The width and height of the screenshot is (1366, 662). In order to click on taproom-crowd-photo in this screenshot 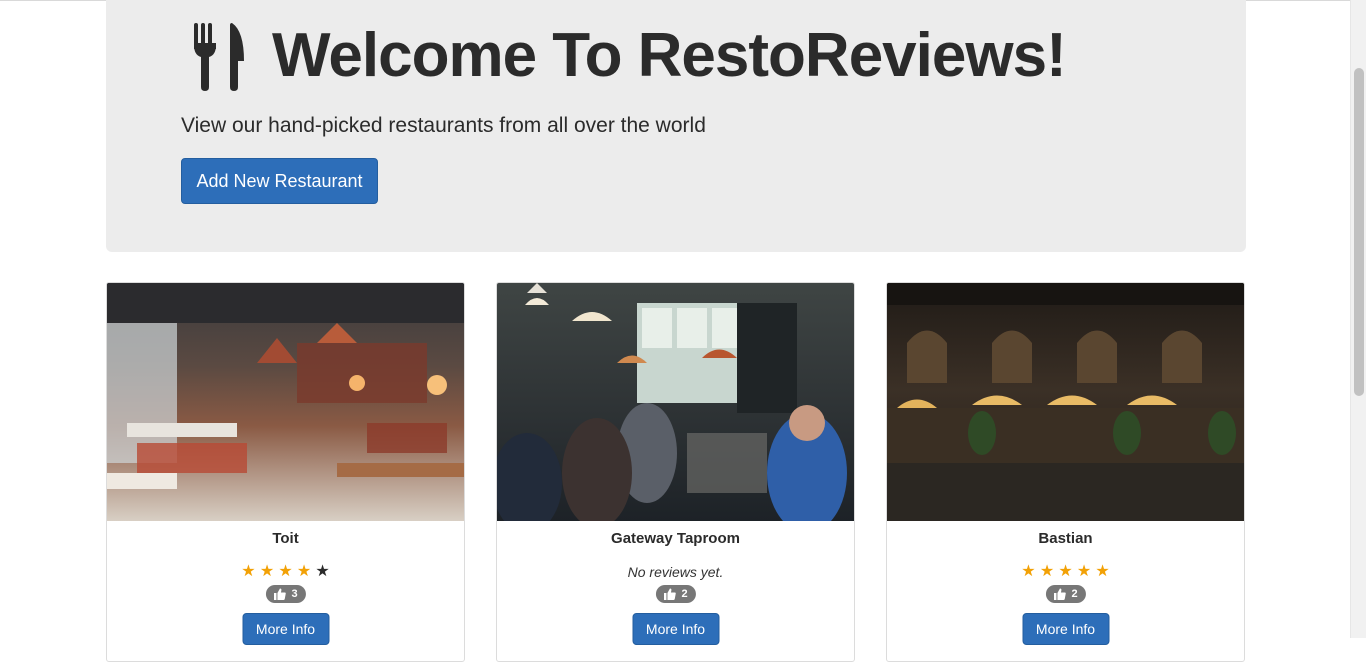, I will do `click(675, 402)`.